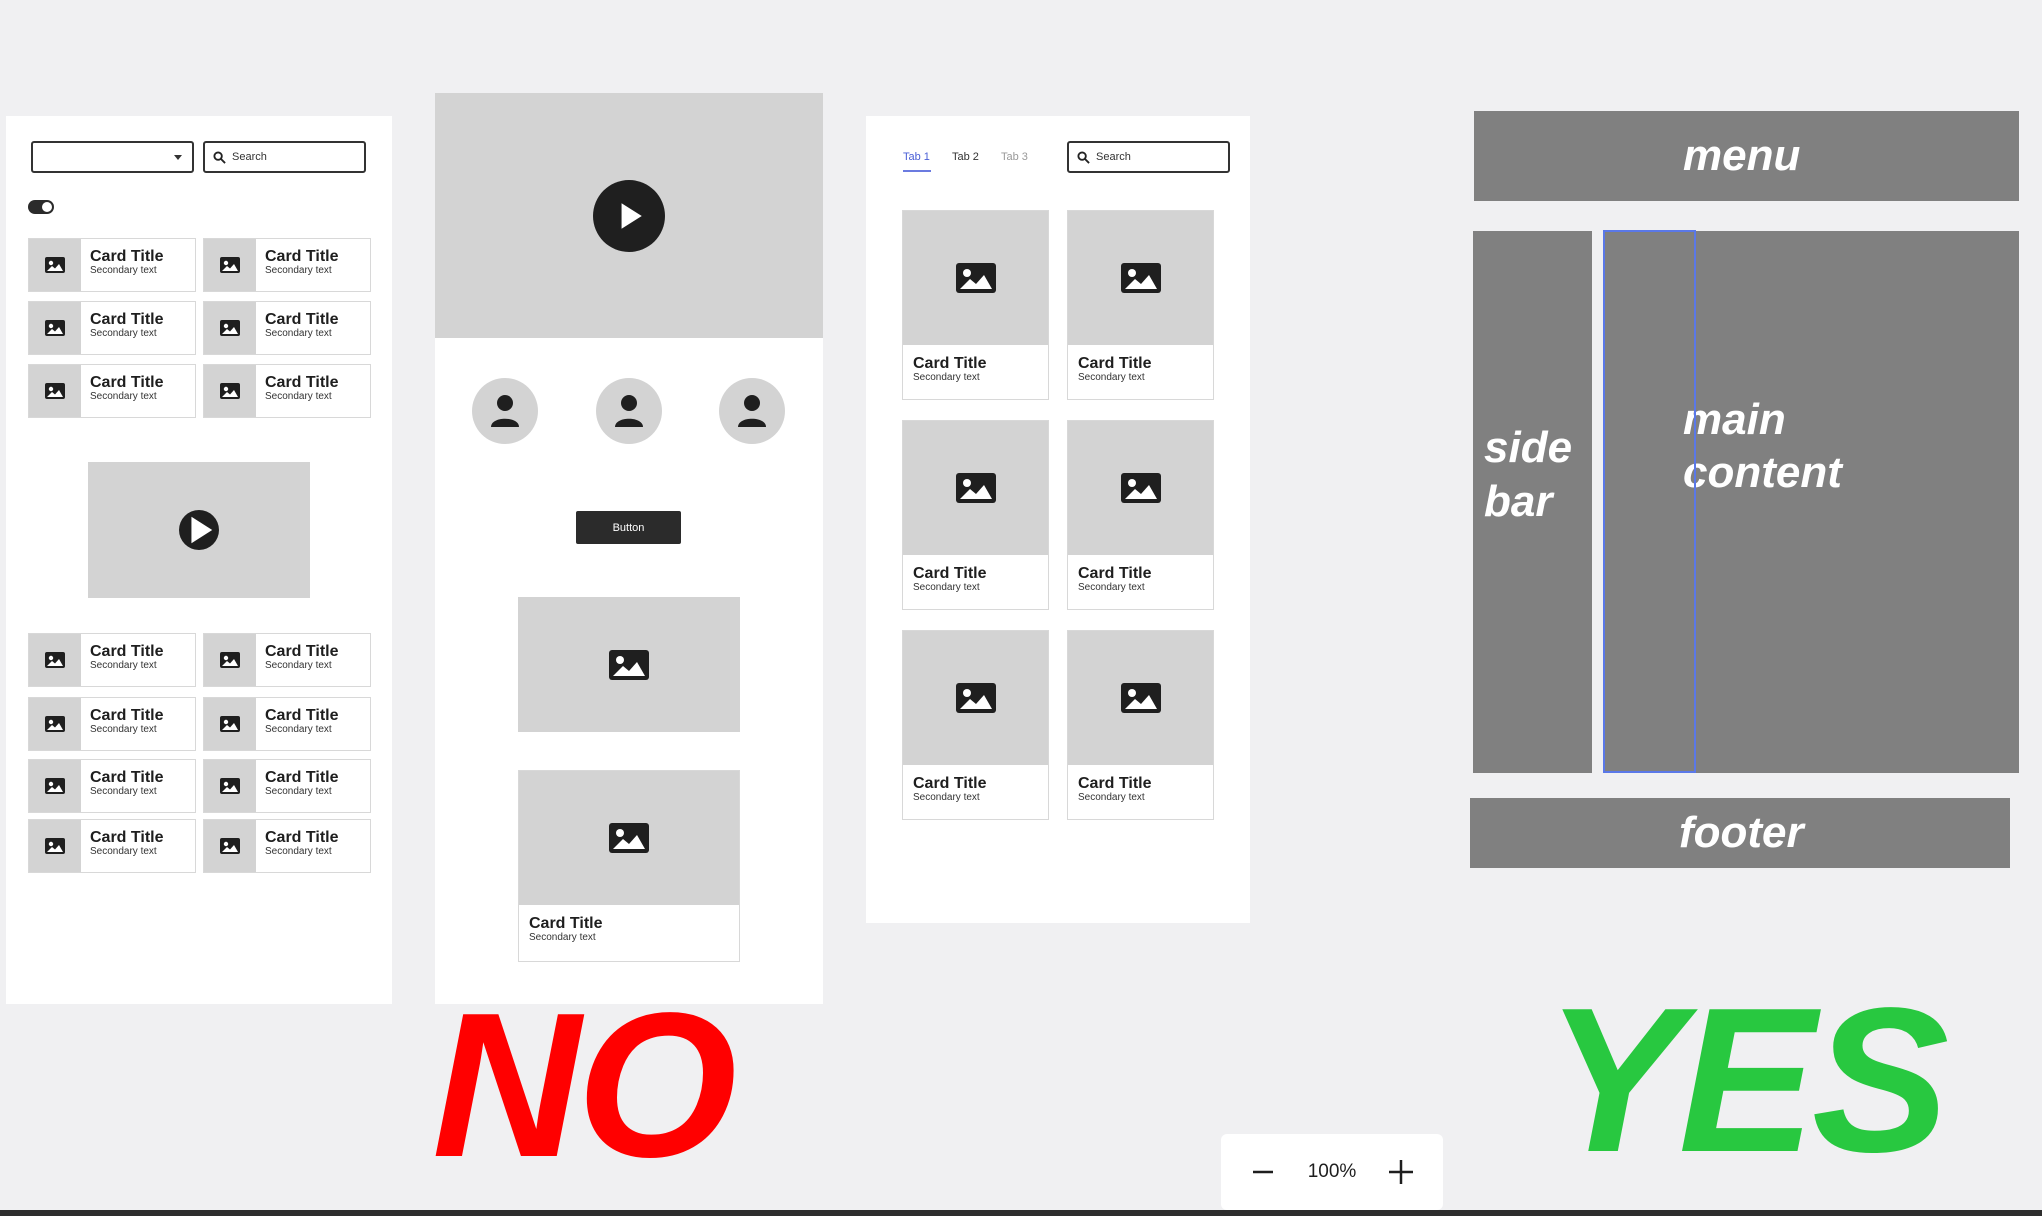 This screenshot has width=2042, height=1216. I want to click on selection-outline, so click(1649, 501).